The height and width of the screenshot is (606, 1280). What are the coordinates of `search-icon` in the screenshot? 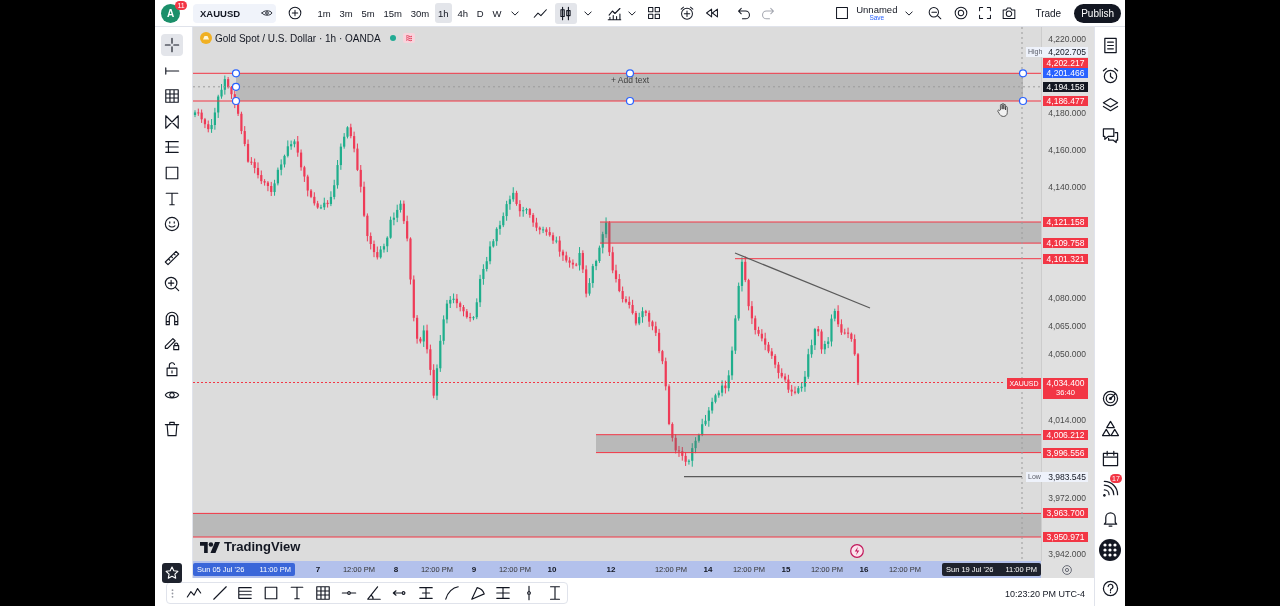 It's located at (935, 13).